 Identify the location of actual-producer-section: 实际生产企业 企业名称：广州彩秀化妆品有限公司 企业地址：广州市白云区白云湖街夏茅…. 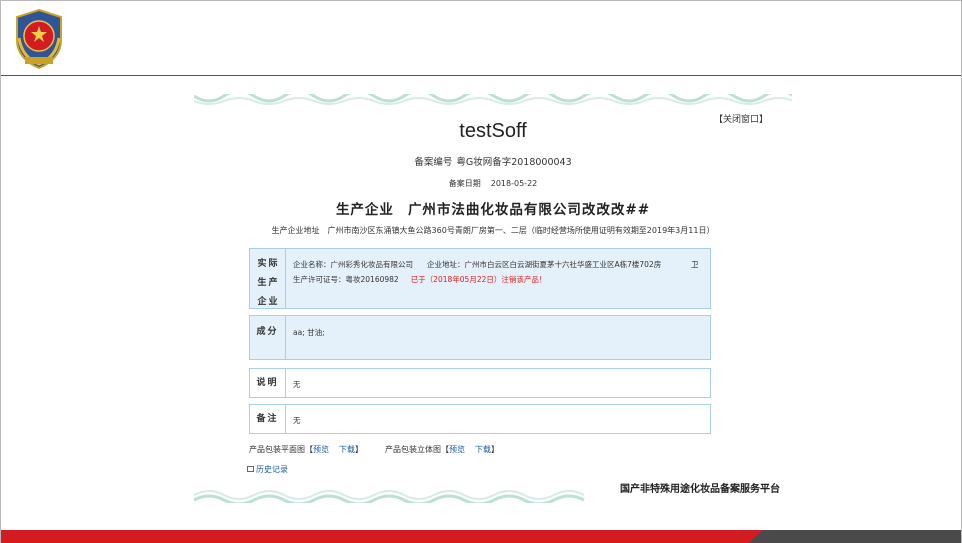
(480, 278).